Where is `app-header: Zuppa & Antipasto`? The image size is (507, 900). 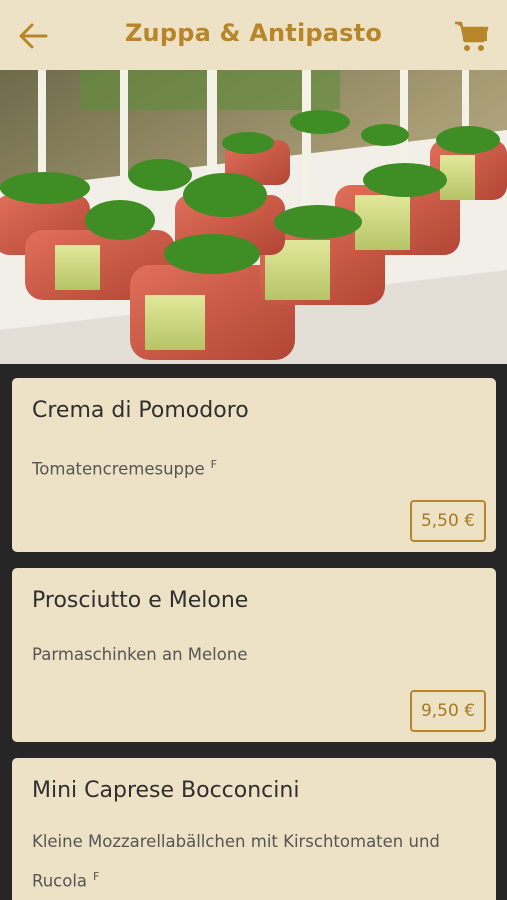
app-header: Zuppa & Antipasto is located at coordinates (253, 35).